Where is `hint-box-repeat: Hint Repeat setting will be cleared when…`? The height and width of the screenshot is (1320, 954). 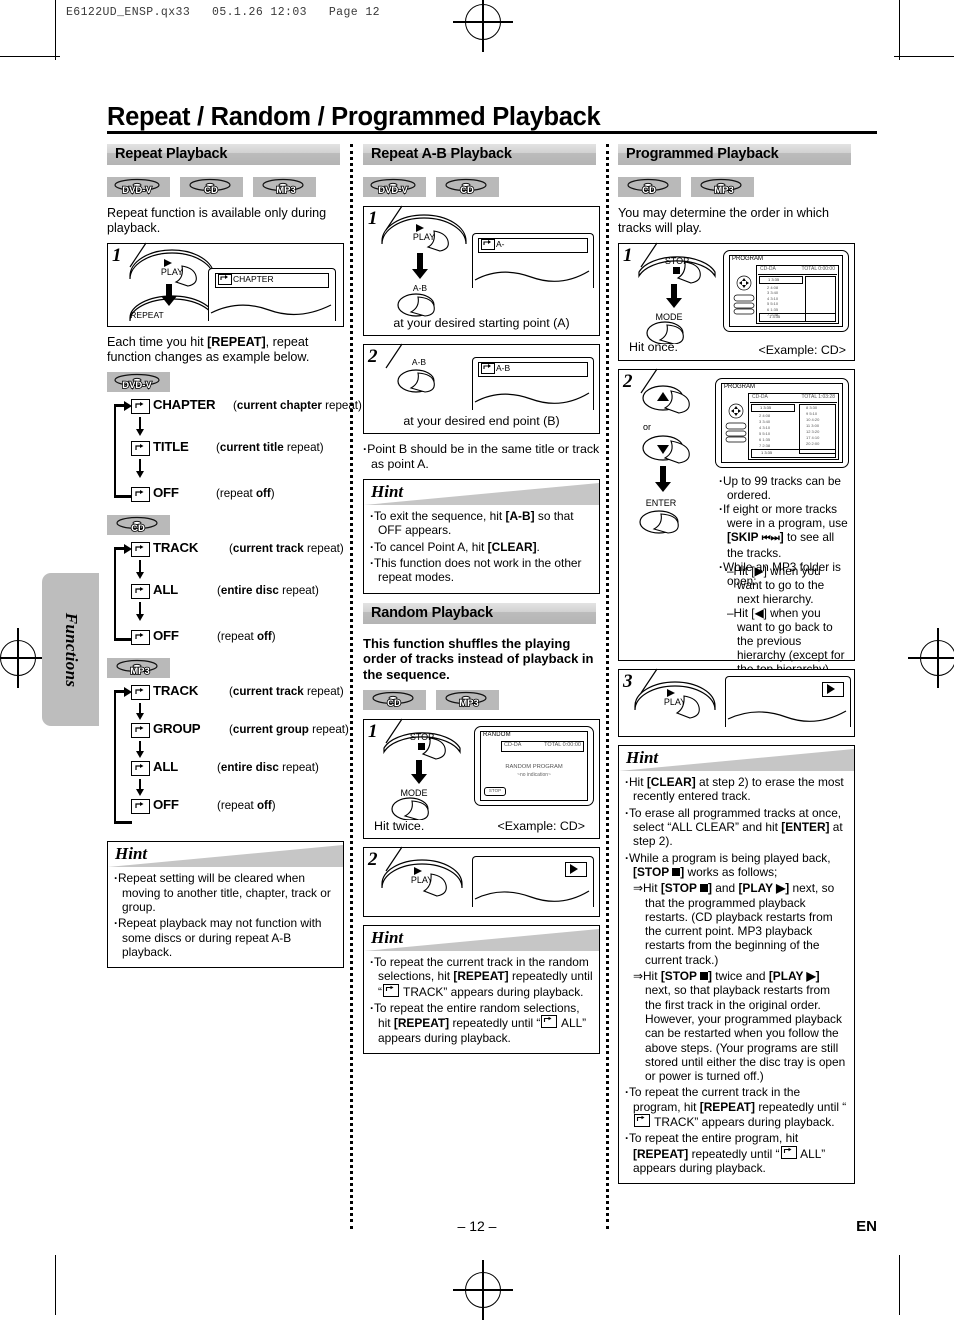 hint-box-repeat: Hint Repeat setting will be cleared when… is located at coordinates (225, 905).